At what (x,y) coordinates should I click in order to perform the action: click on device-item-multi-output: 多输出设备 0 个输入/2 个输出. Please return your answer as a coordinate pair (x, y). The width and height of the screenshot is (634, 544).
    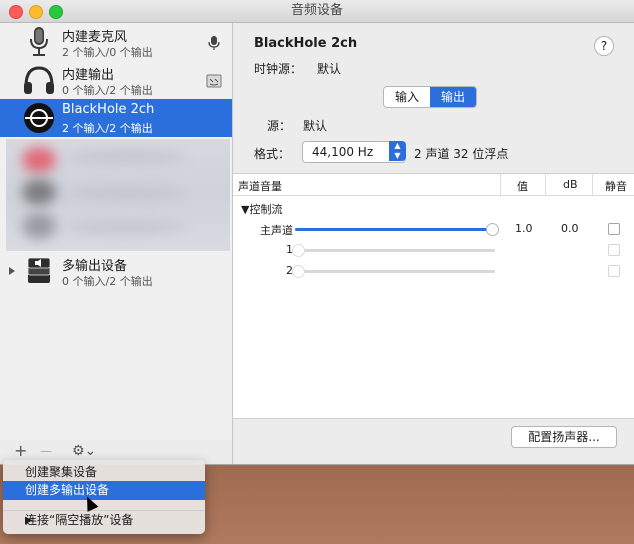
    Looking at the image, I should click on (116, 271).